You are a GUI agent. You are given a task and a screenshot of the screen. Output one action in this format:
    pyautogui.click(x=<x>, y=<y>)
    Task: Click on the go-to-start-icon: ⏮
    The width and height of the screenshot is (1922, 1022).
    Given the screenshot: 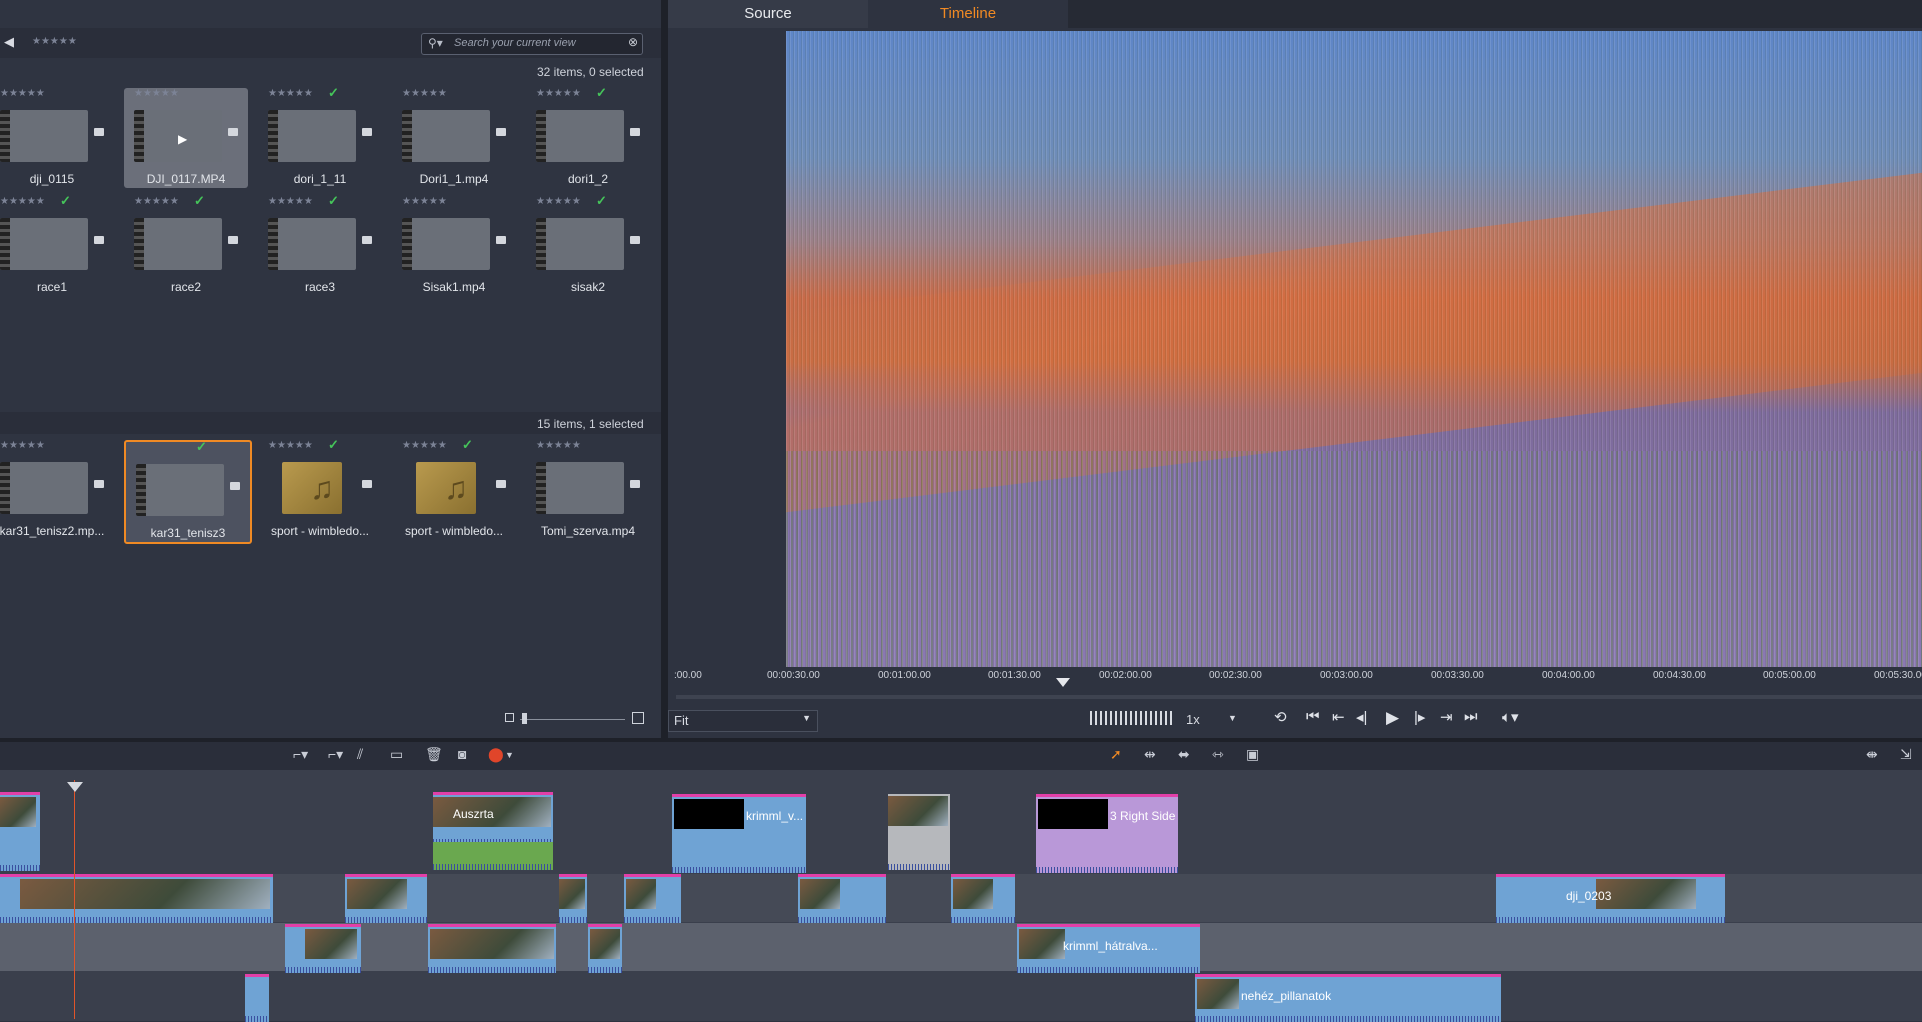 What is the action you would take?
    pyautogui.click(x=1313, y=716)
    